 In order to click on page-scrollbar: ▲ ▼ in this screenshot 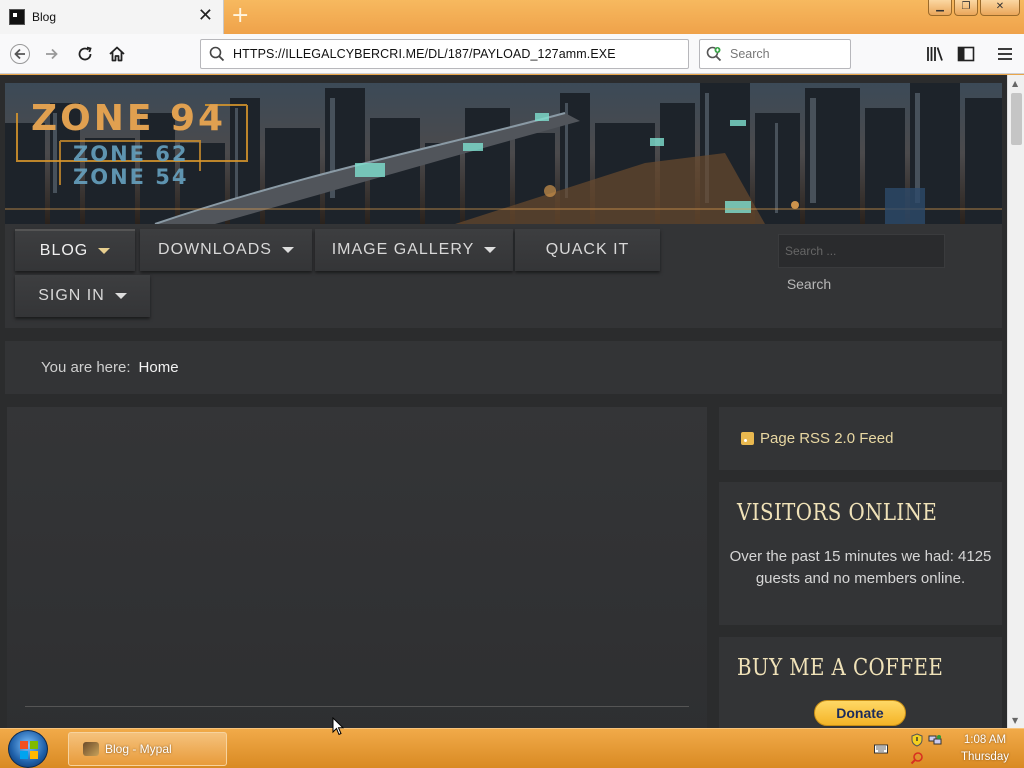, I will do `click(1015, 401)`.